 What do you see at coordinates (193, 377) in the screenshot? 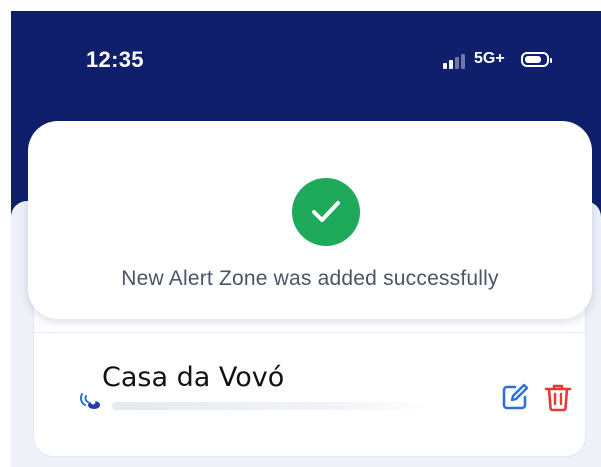
I see `zone-name: Casa da Vovó` at bounding box center [193, 377].